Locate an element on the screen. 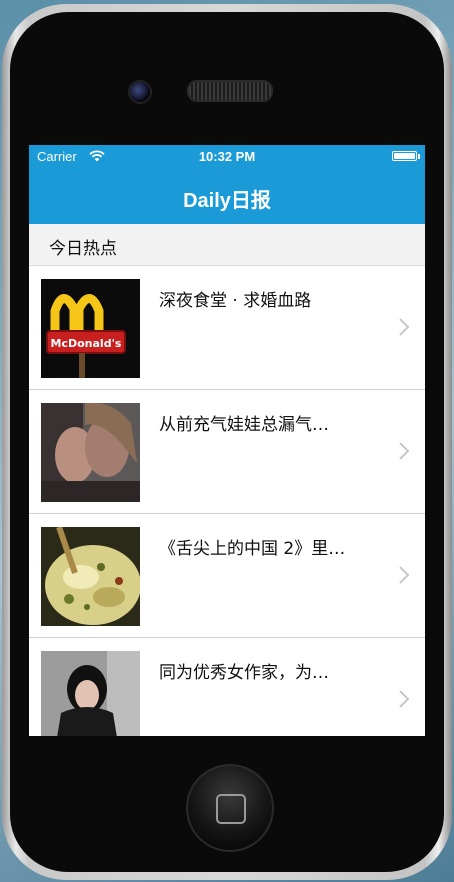 This screenshot has width=454, height=882. front-camera is located at coordinates (140, 92).